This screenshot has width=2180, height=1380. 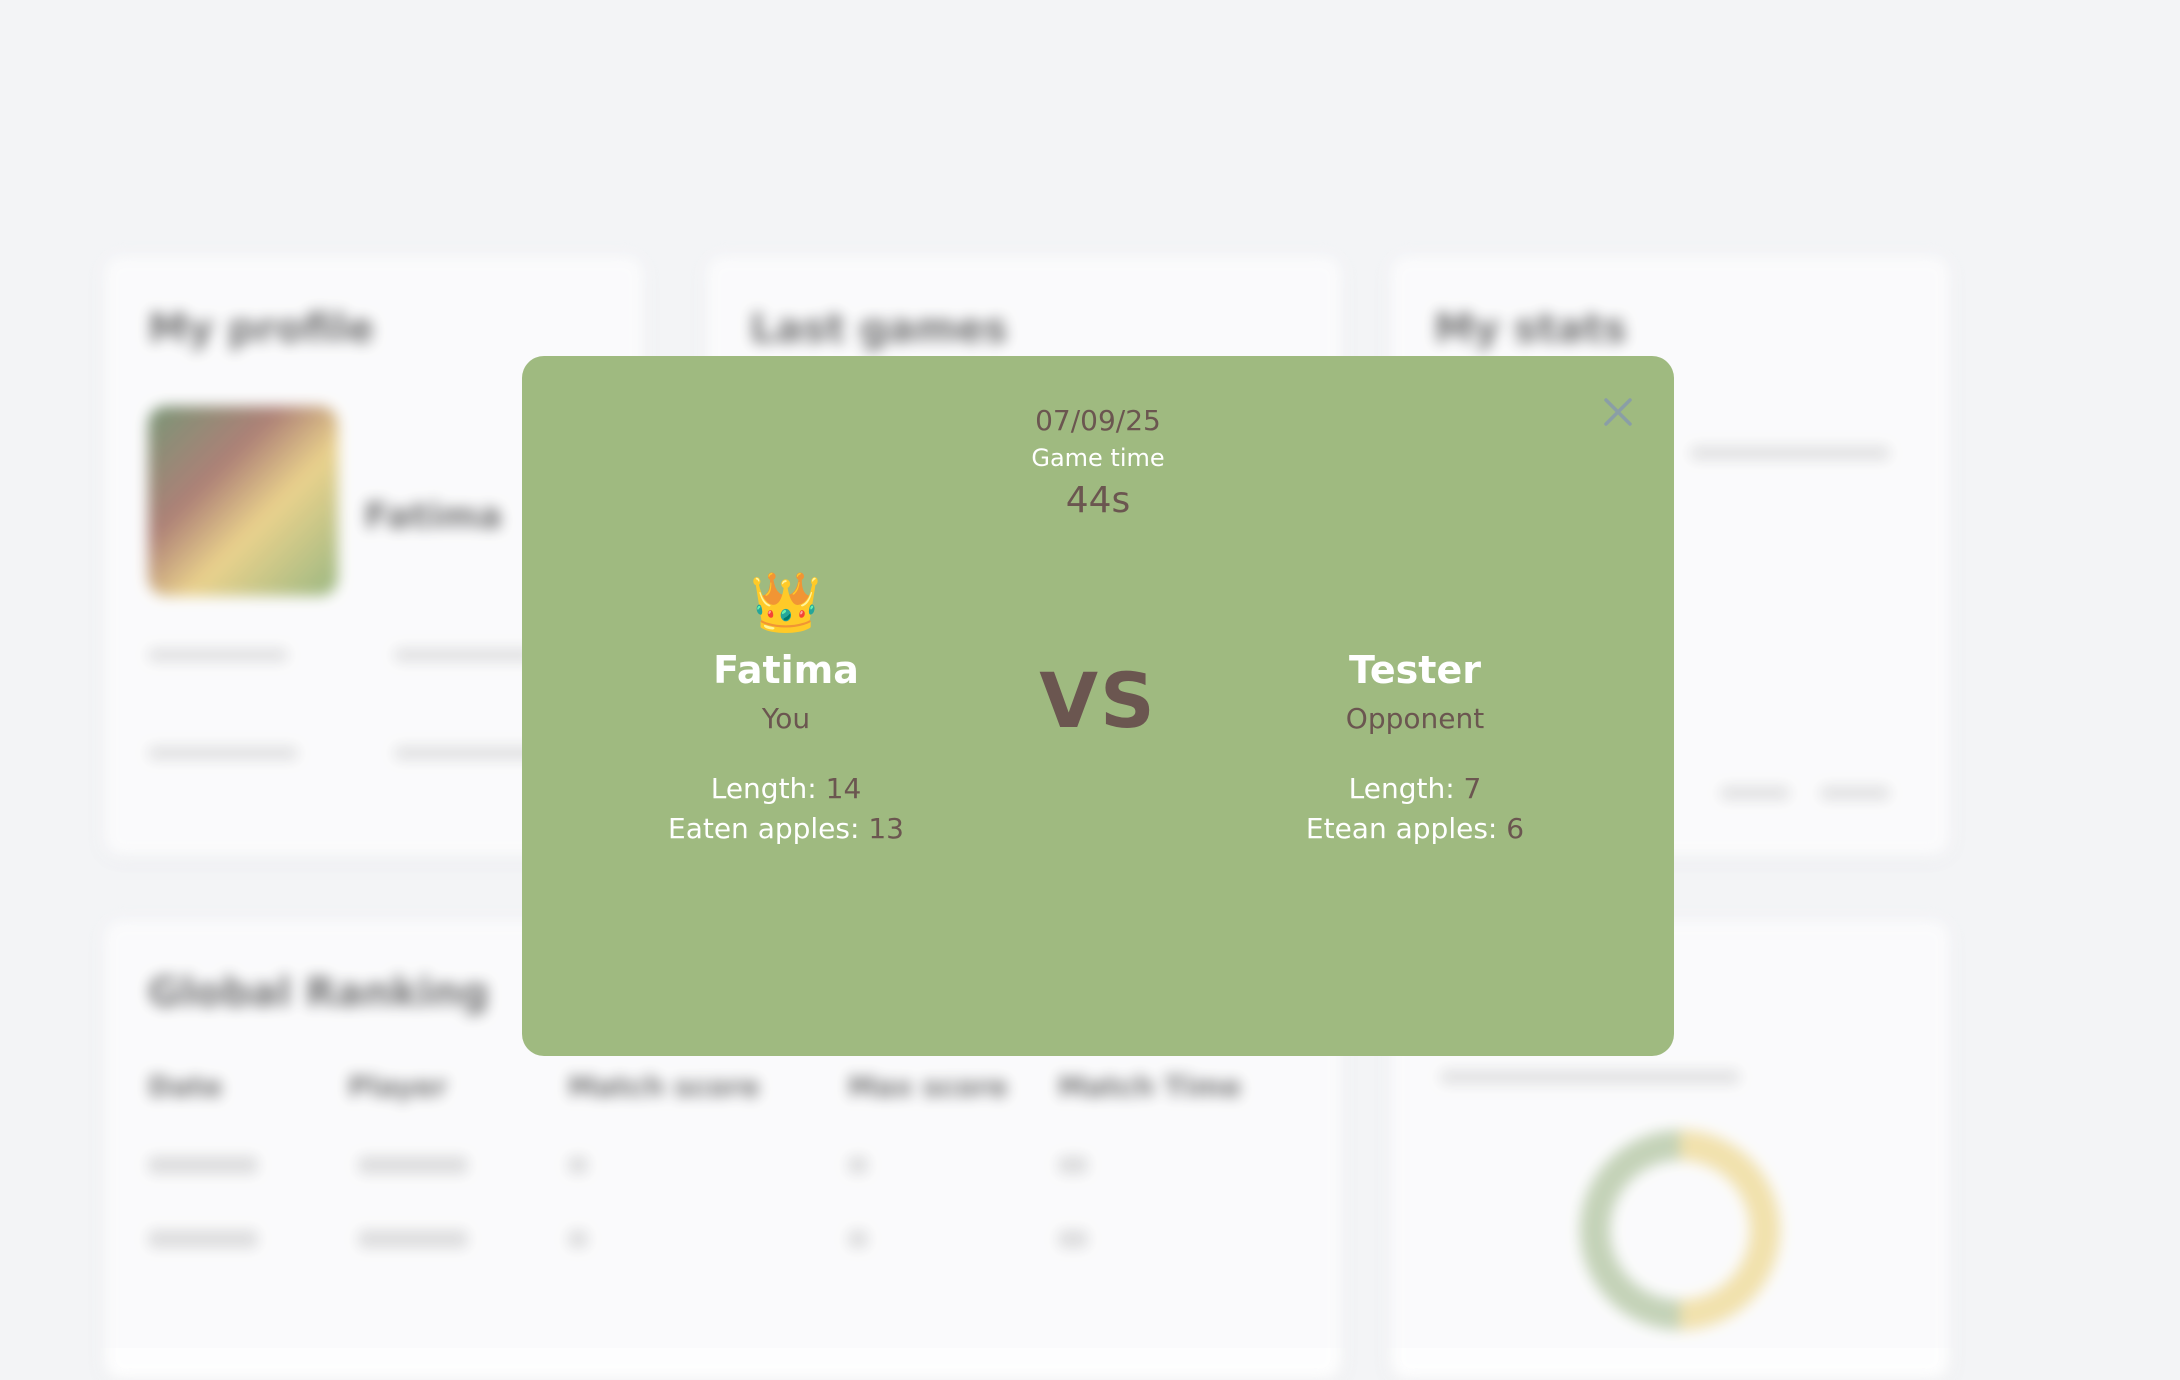 I want to click on player-apples-value: 13, so click(x=886, y=828).